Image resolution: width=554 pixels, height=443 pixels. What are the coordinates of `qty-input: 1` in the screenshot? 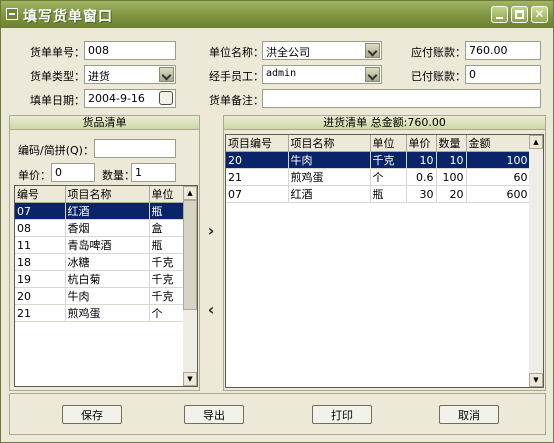 It's located at (153, 172).